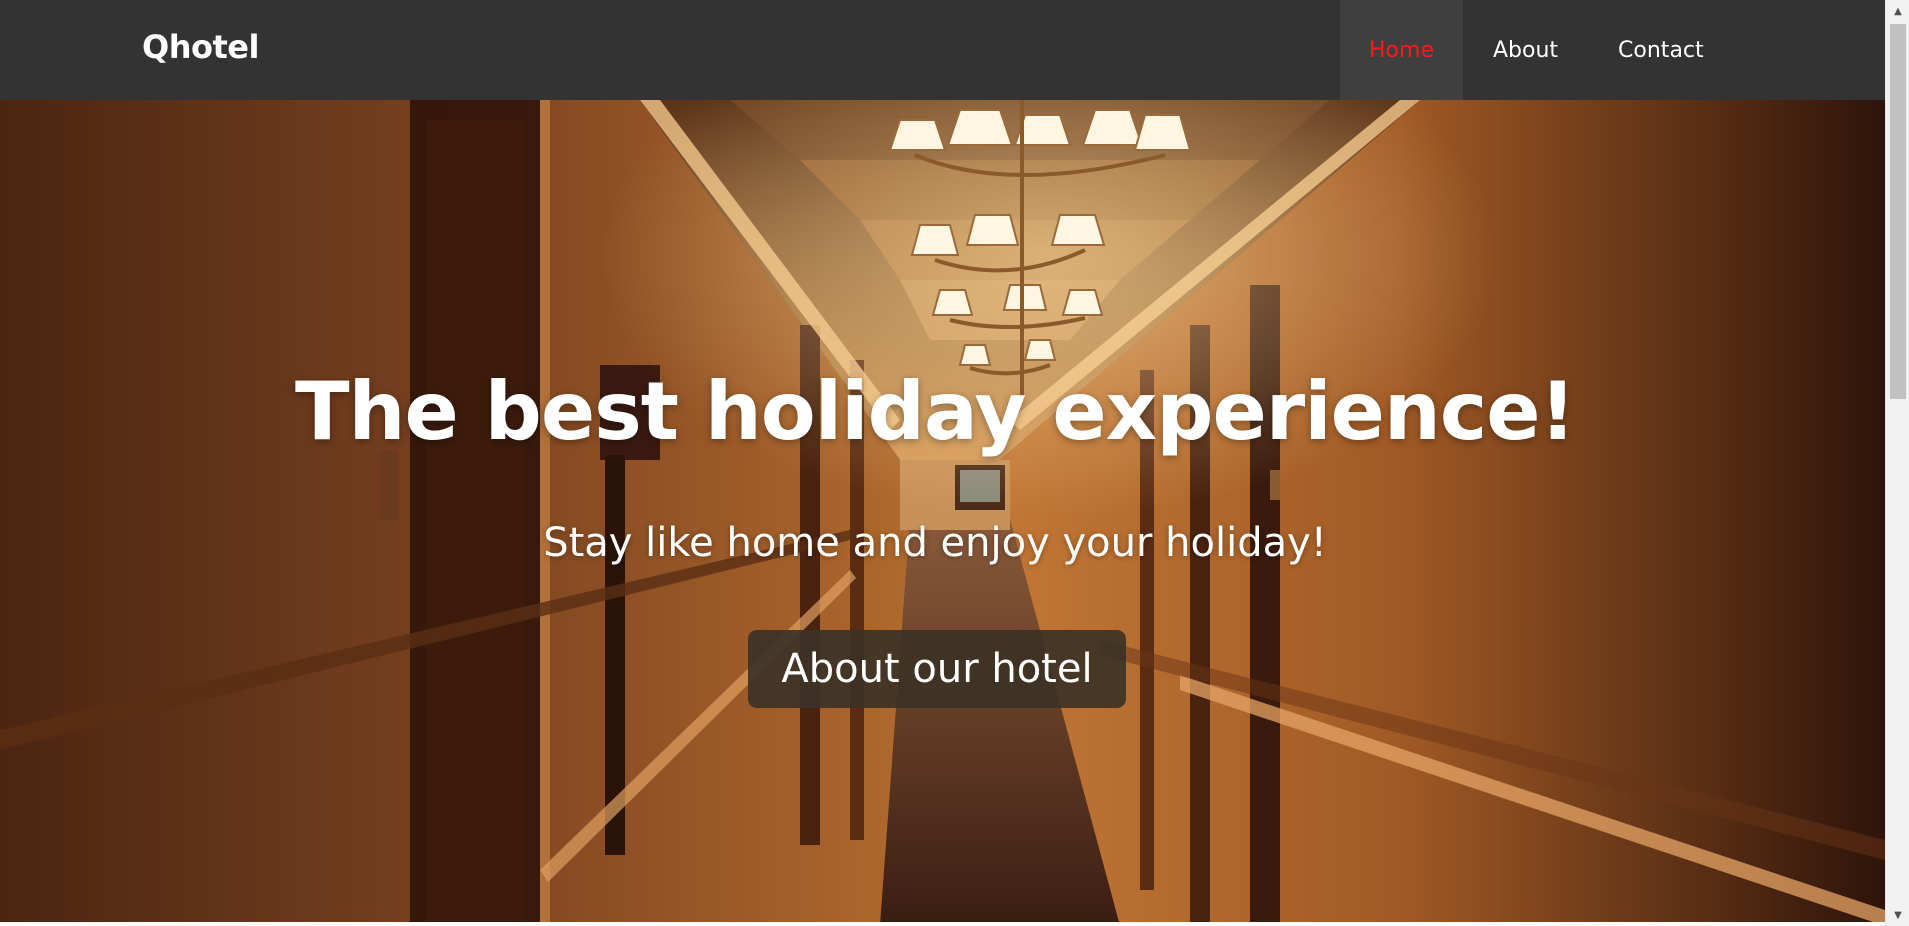 The width and height of the screenshot is (1909, 926). I want to click on vertical-scrollbar: ▲ ▼, so click(1897, 463).